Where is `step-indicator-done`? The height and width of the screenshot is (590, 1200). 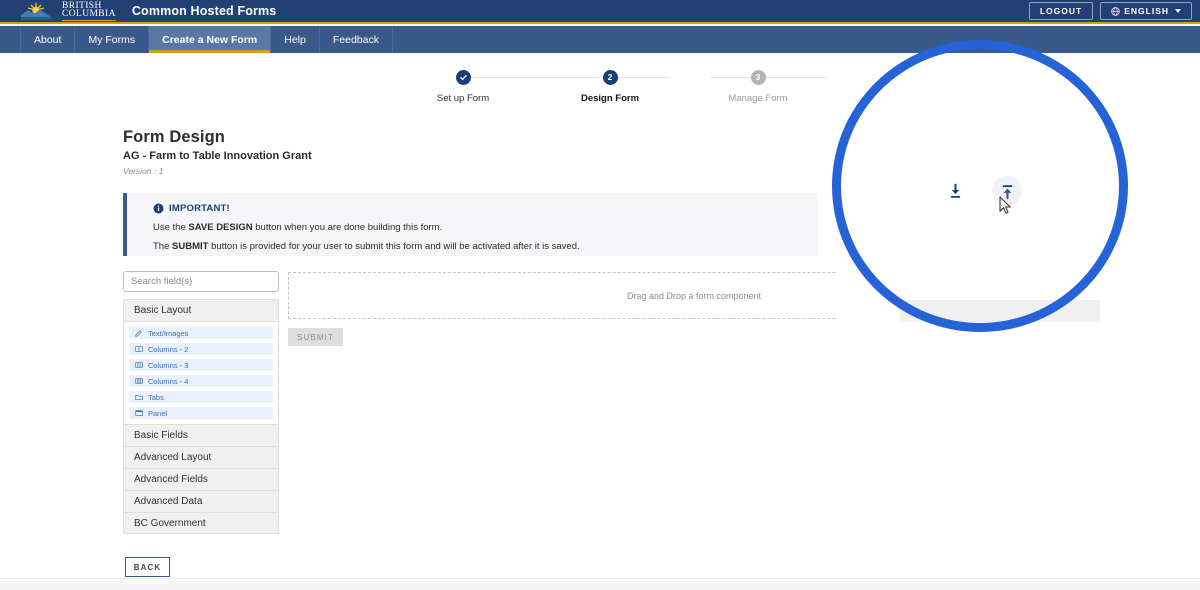 step-indicator-done is located at coordinates (463, 77).